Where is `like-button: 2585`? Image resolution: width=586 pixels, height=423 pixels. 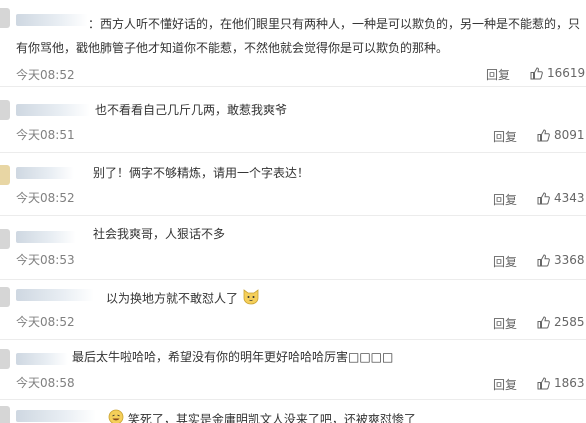
like-button: 2585 is located at coordinates (561, 322).